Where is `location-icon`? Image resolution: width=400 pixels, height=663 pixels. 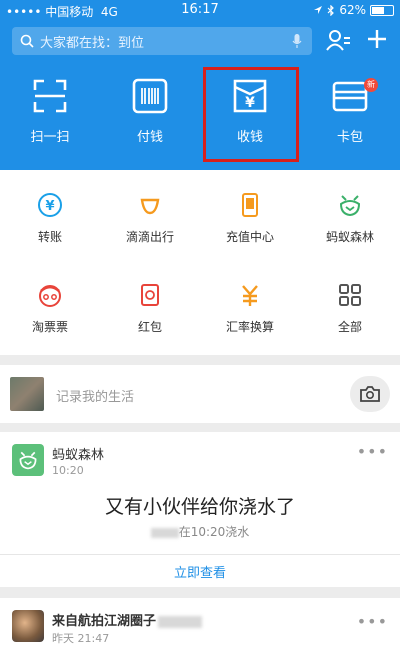 location-icon is located at coordinates (318, 10).